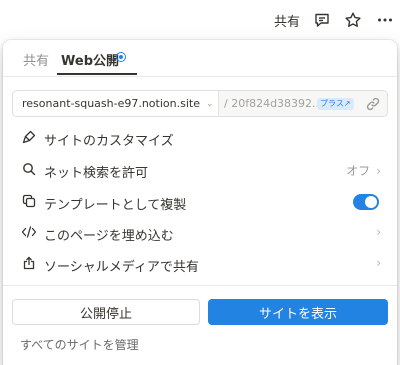  I want to click on menu-item-embed-page: このページを埋め込む ›, so click(200, 233).